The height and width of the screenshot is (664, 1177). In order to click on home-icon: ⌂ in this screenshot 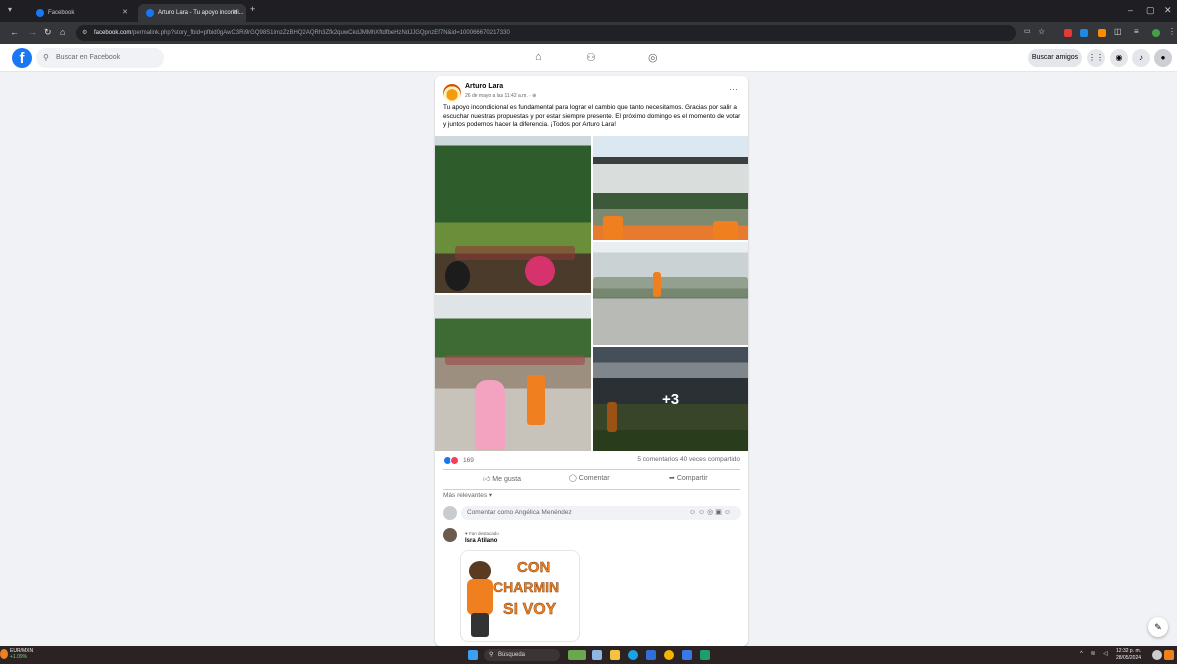, I will do `click(538, 57)`.